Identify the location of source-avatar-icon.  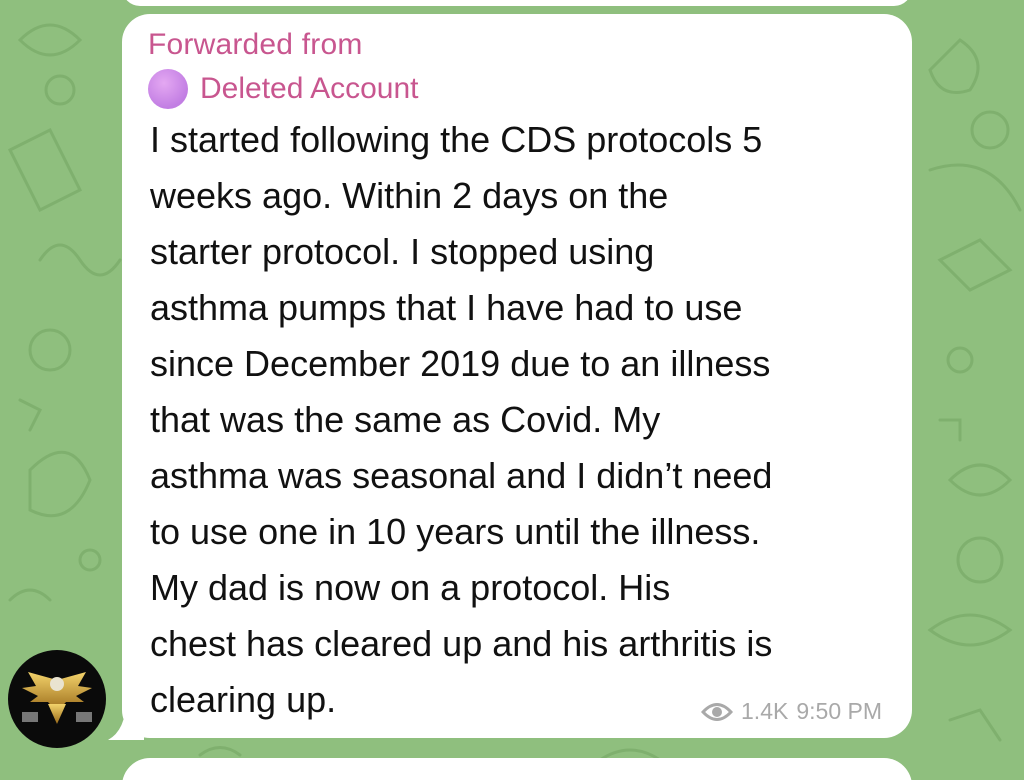
(168, 89).